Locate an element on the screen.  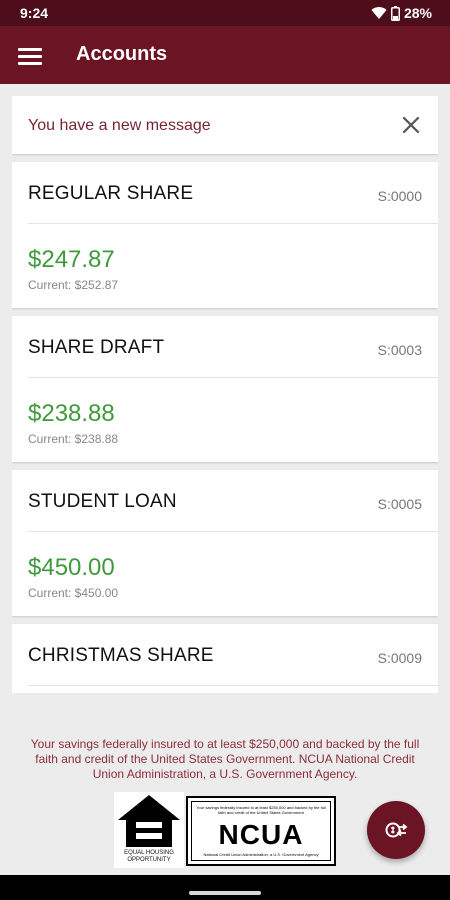
battery-icon is located at coordinates (395, 13).